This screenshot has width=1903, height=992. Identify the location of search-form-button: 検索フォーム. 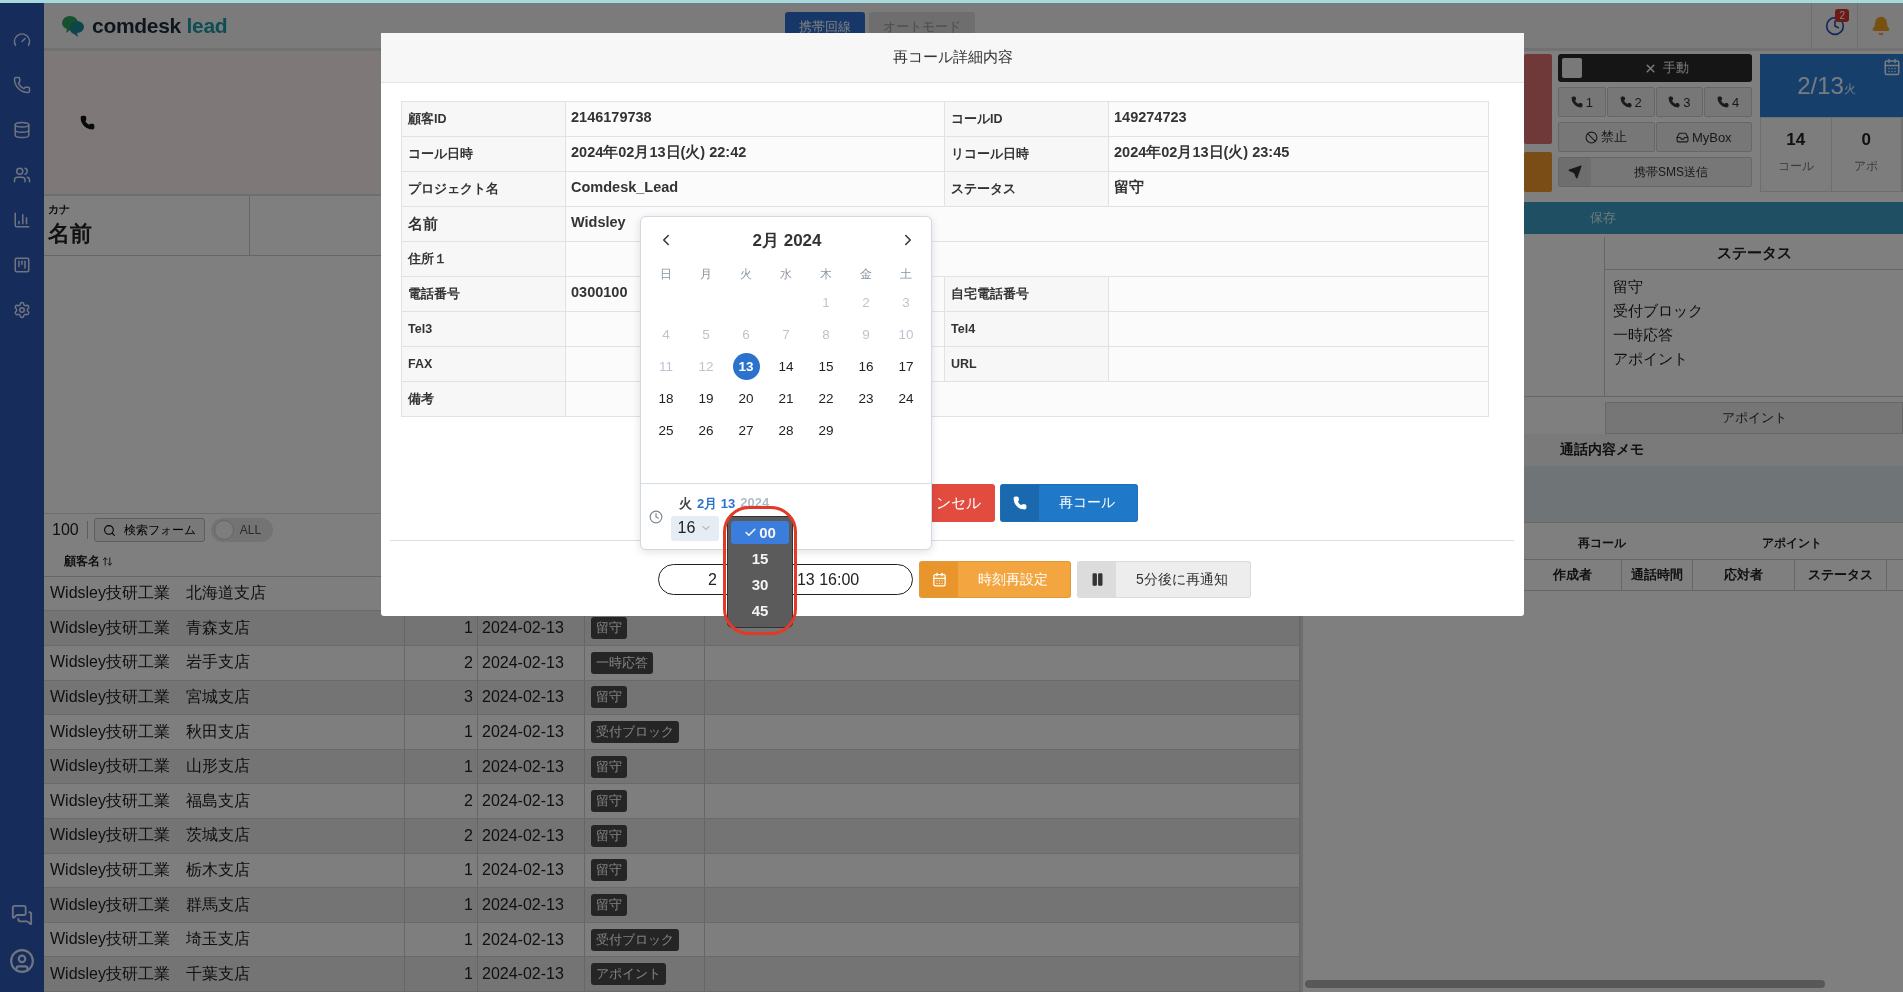
(149, 530).